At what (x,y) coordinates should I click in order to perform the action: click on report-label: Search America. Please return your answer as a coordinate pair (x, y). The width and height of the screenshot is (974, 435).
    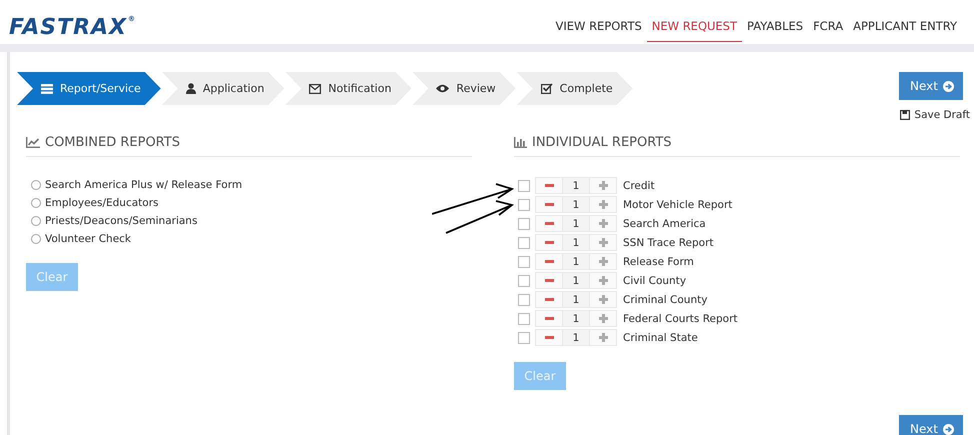
    Looking at the image, I should click on (664, 224).